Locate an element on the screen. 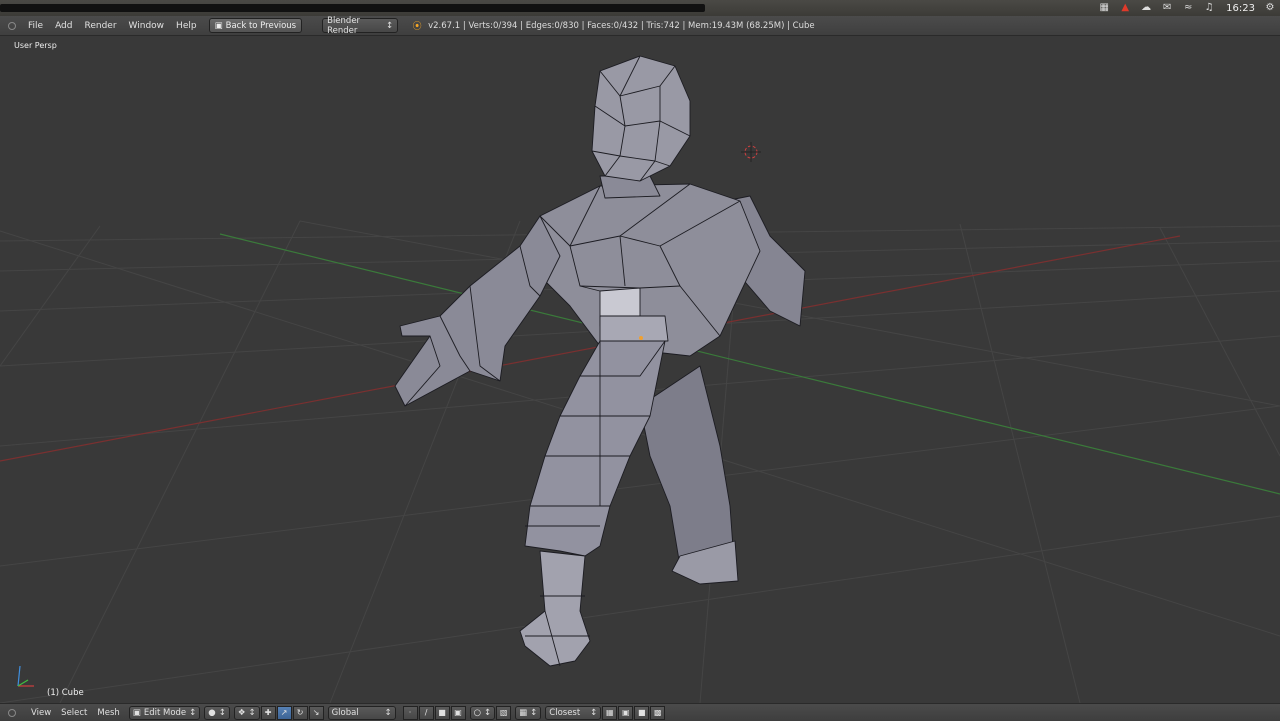  snap-element-select: ▦ ↕ is located at coordinates (528, 712).